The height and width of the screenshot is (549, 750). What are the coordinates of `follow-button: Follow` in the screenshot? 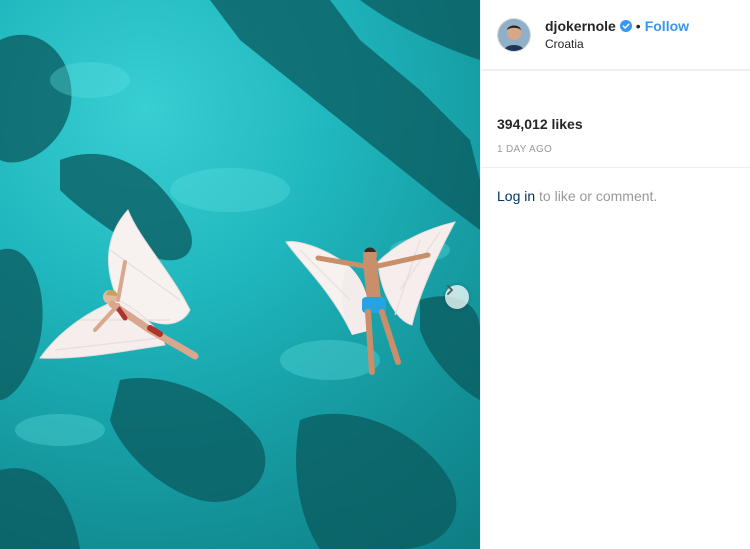 It's located at (667, 26).